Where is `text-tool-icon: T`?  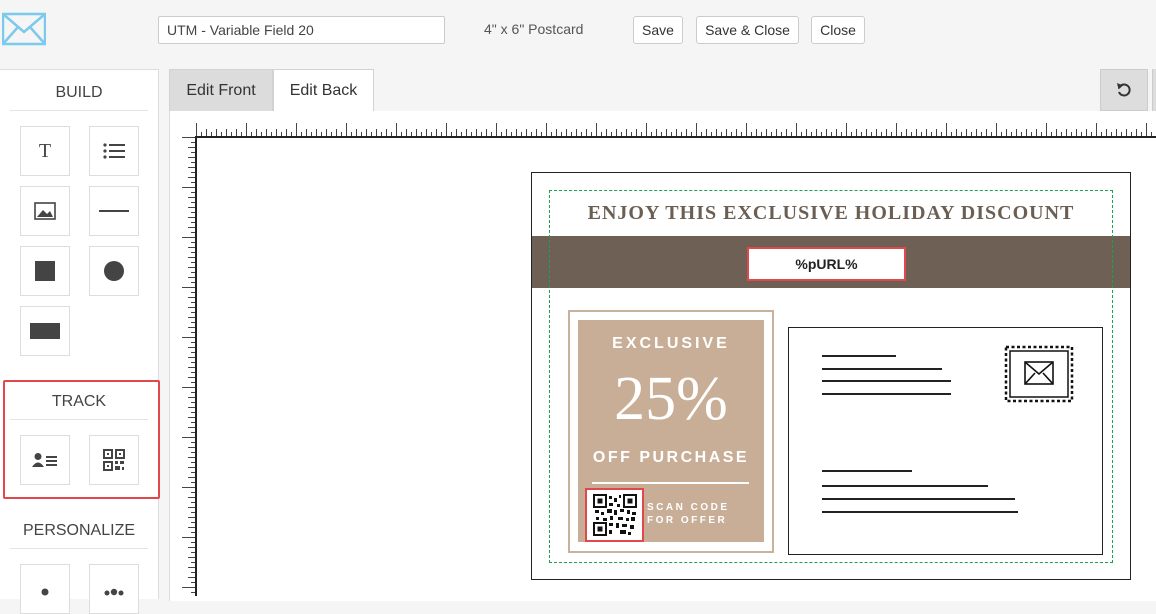 text-tool-icon: T is located at coordinates (45, 150).